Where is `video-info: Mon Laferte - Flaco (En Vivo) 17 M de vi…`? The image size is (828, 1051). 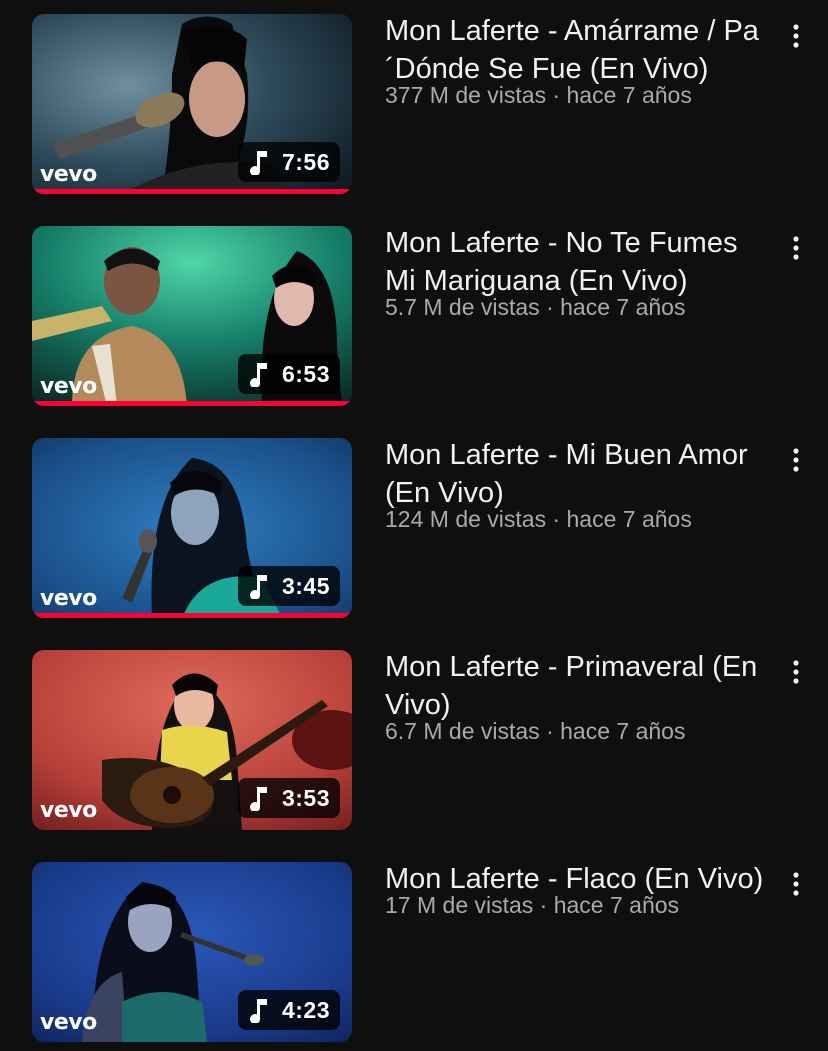
video-info: Mon Laferte - Flaco (En Vivo) 17 M de vi… is located at coordinates (580, 891).